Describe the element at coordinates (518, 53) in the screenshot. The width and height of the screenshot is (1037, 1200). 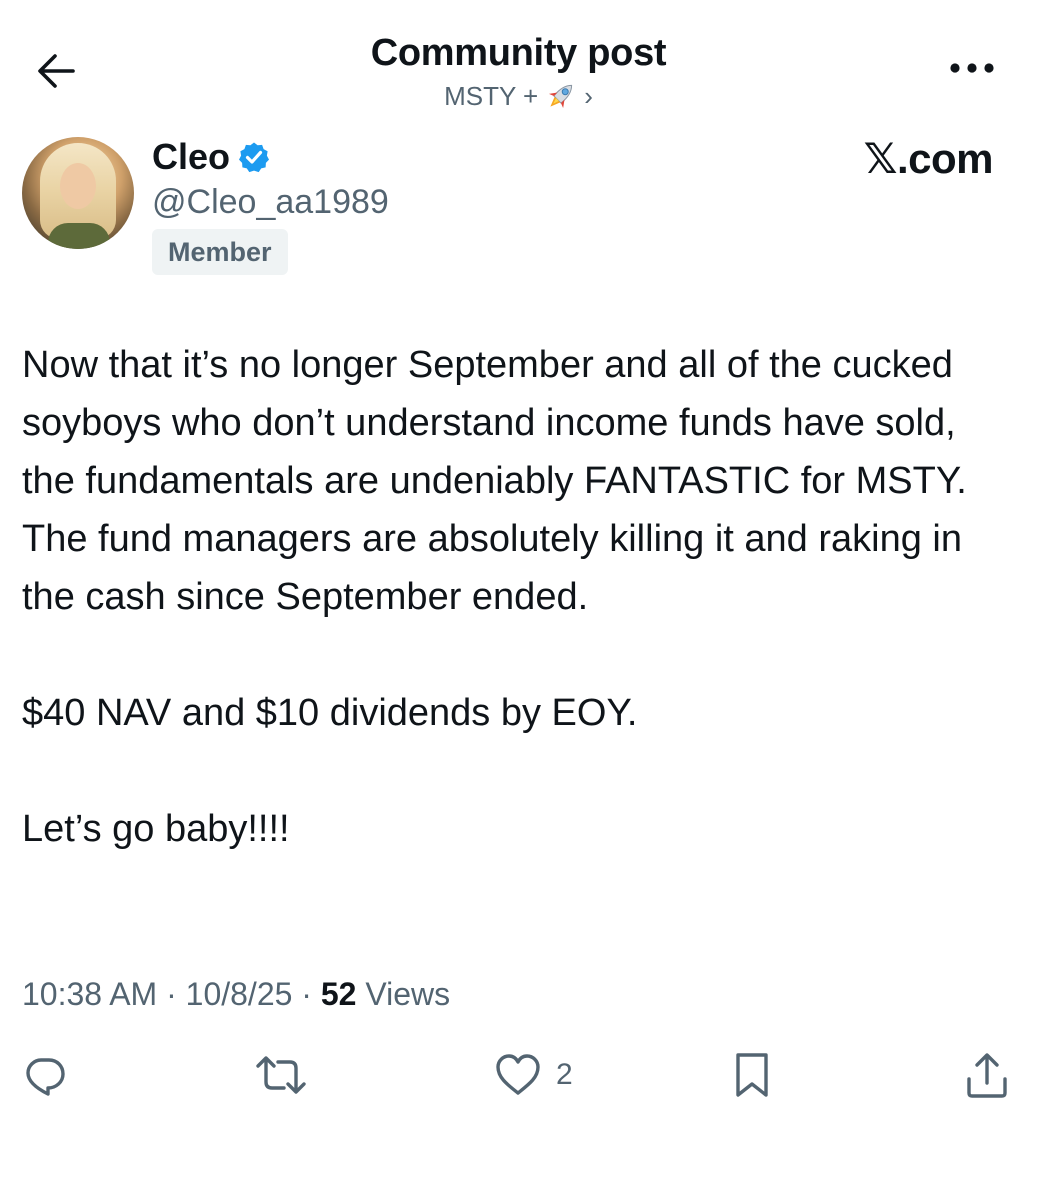
I see `page-title: Community post` at that location.